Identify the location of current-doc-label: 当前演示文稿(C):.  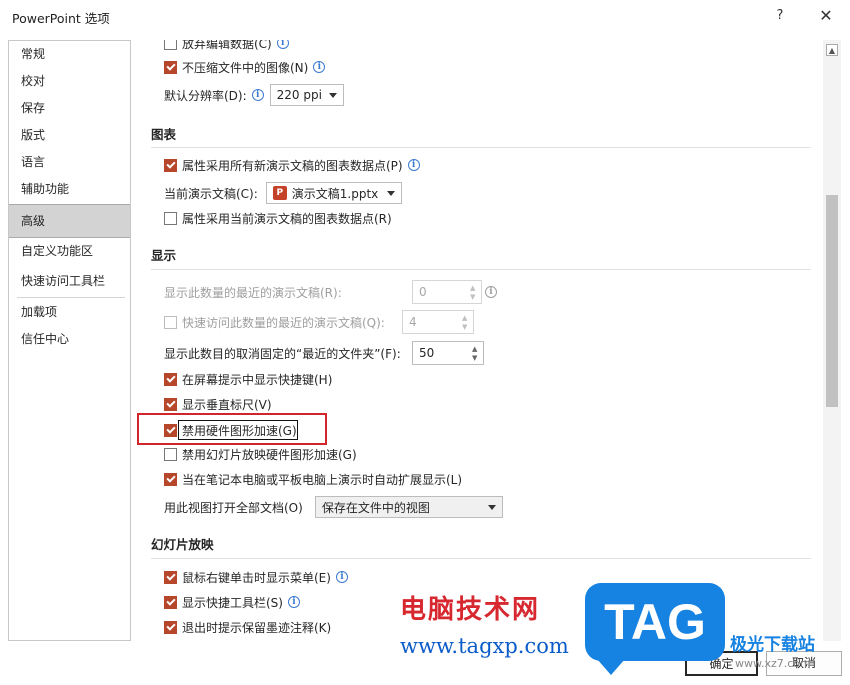
(211, 193).